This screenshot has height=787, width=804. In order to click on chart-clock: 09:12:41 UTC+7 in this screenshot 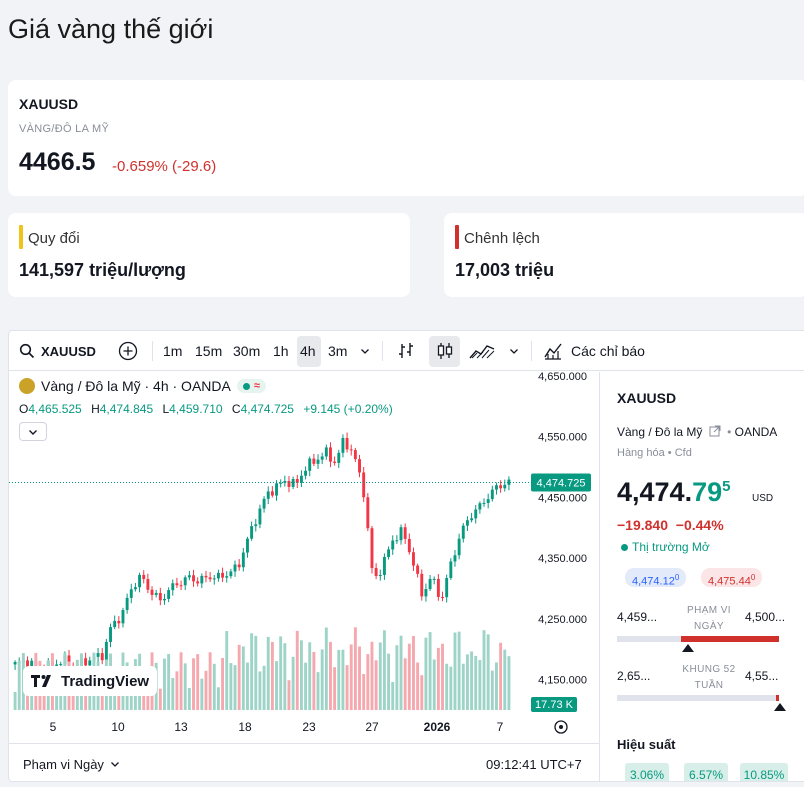, I will do `click(534, 764)`.